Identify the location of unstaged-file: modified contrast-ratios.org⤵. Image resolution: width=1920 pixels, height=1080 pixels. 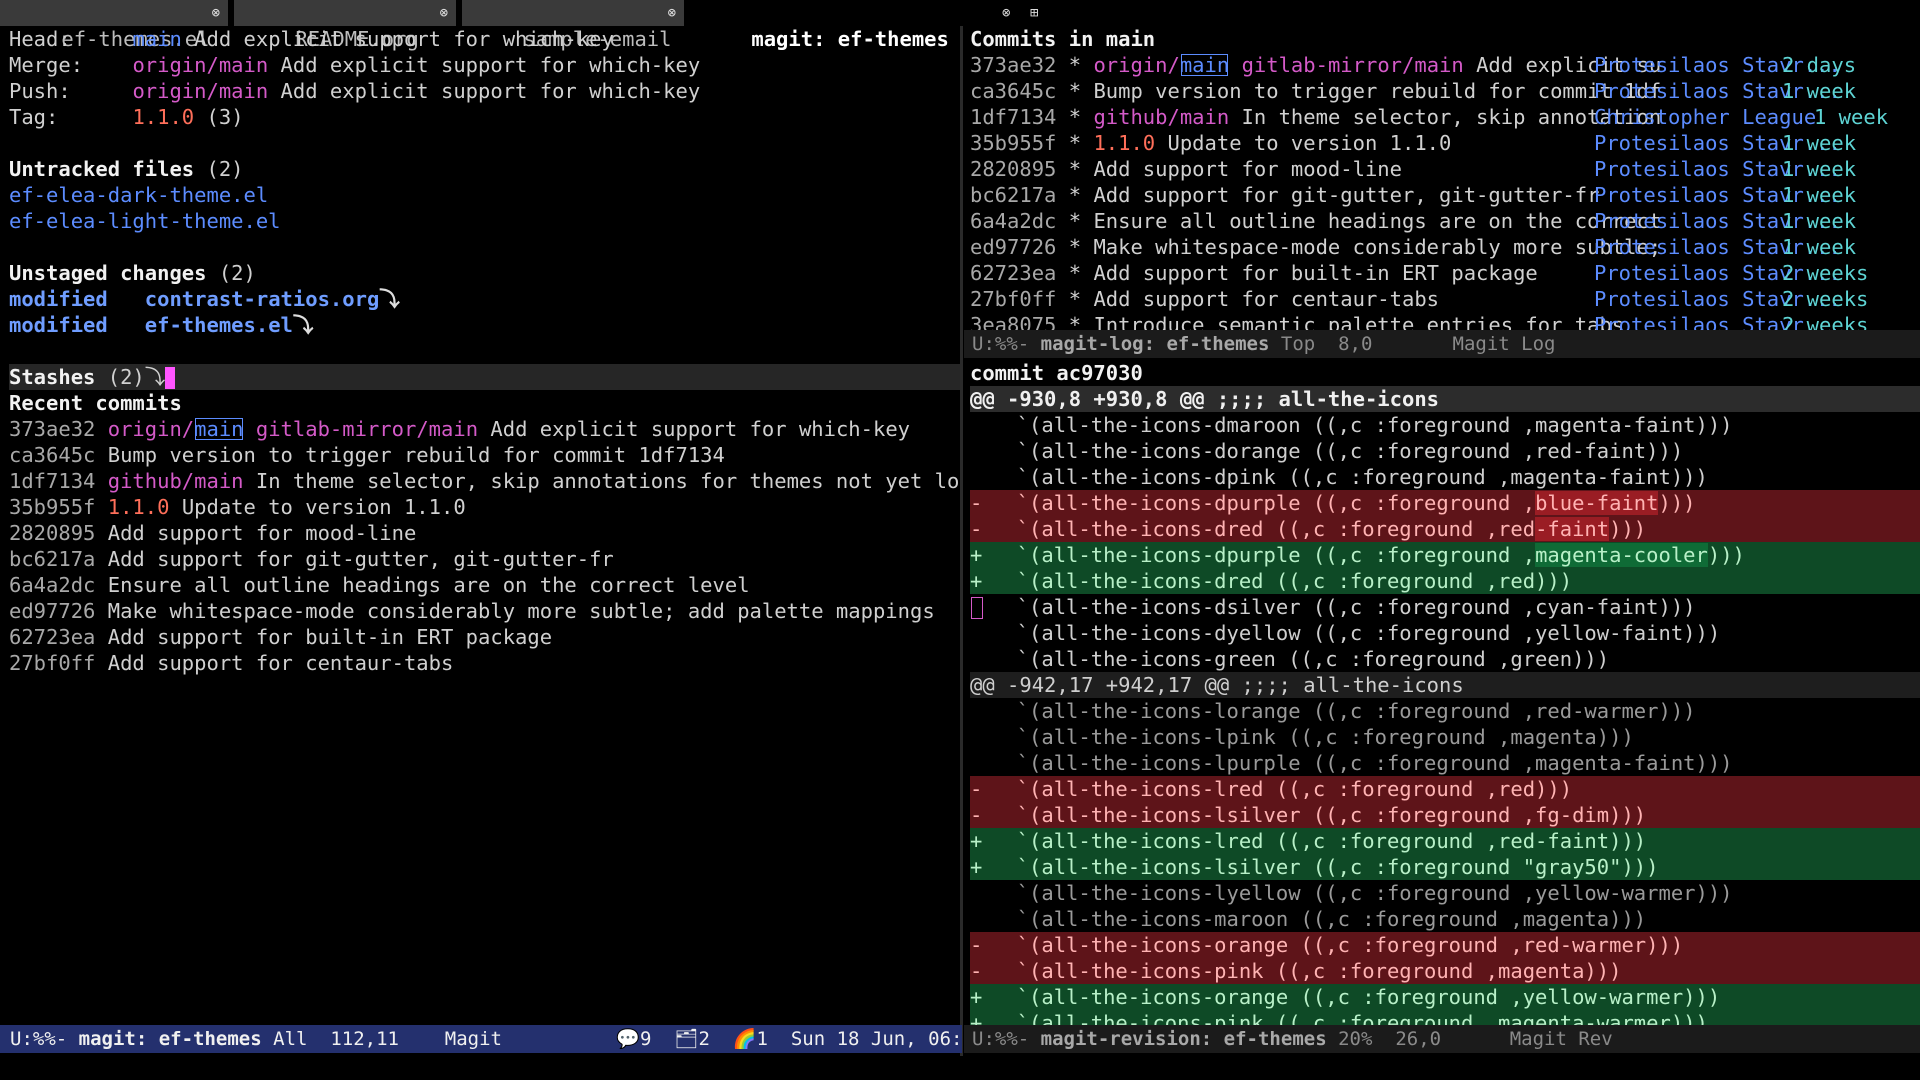
(485, 299).